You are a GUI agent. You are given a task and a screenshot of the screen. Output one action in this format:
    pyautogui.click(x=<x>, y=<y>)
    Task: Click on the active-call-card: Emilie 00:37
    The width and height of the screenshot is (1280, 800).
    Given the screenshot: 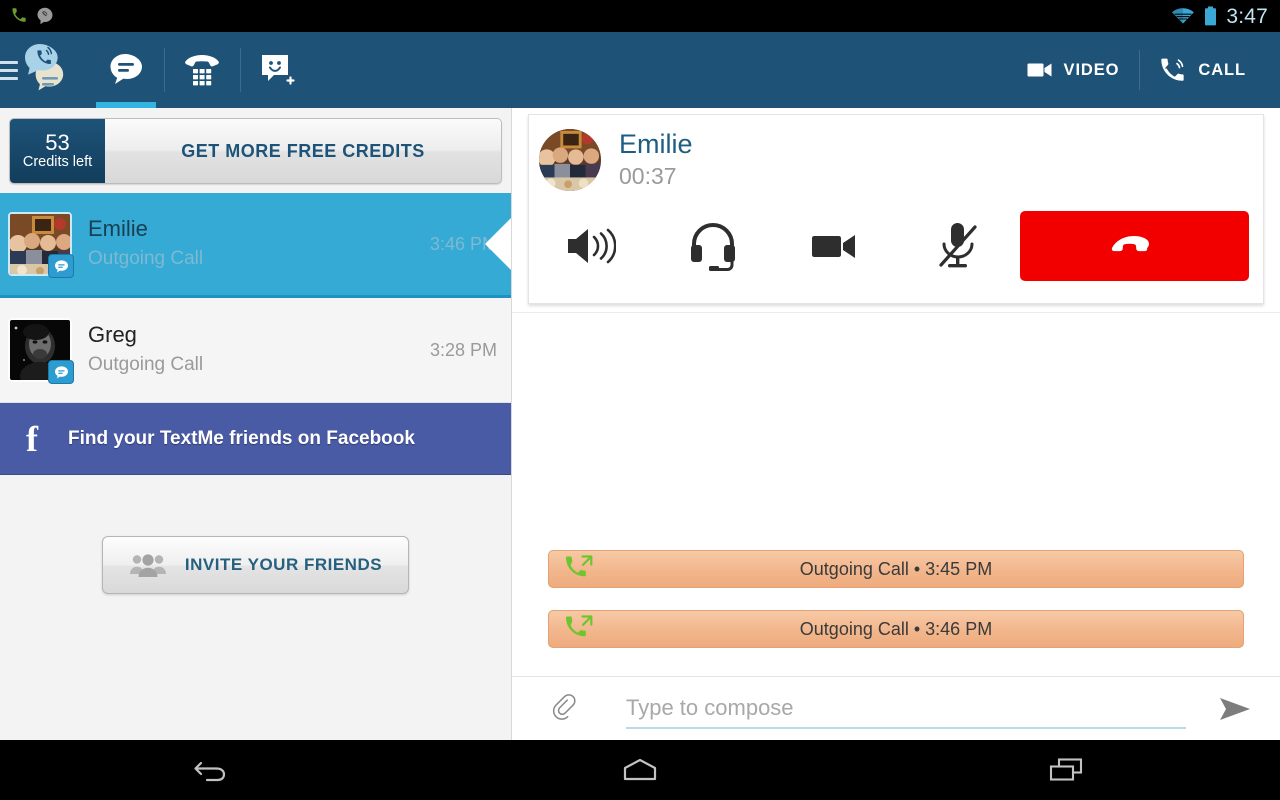 What is the action you would take?
    pyautogui.click(x=896, y=209)
    